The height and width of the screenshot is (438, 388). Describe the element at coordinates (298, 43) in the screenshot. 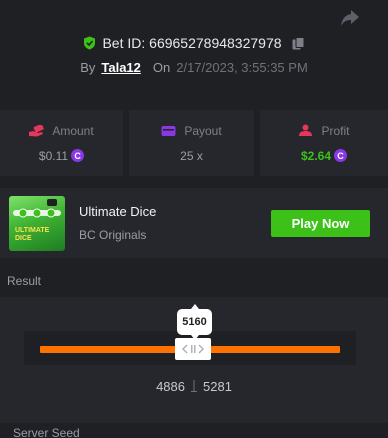

I see `copy-icon` at that location.